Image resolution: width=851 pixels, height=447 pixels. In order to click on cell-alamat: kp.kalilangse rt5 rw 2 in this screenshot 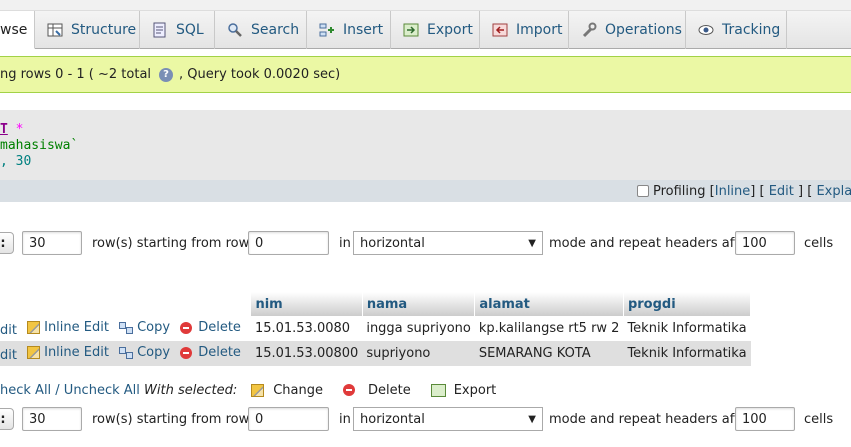, I will do `click(549, 328)`.